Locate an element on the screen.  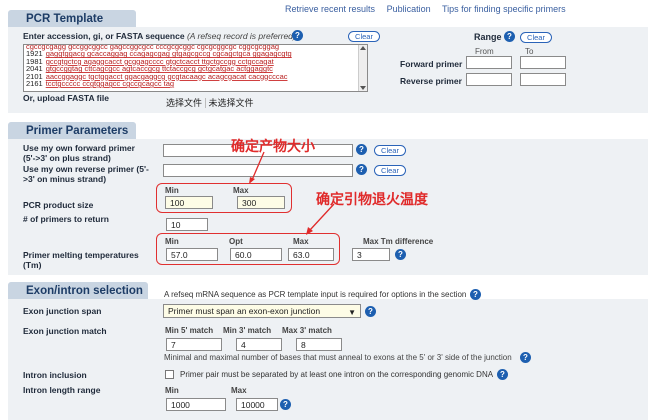
to-label: To is located at coordinates (529, 51).